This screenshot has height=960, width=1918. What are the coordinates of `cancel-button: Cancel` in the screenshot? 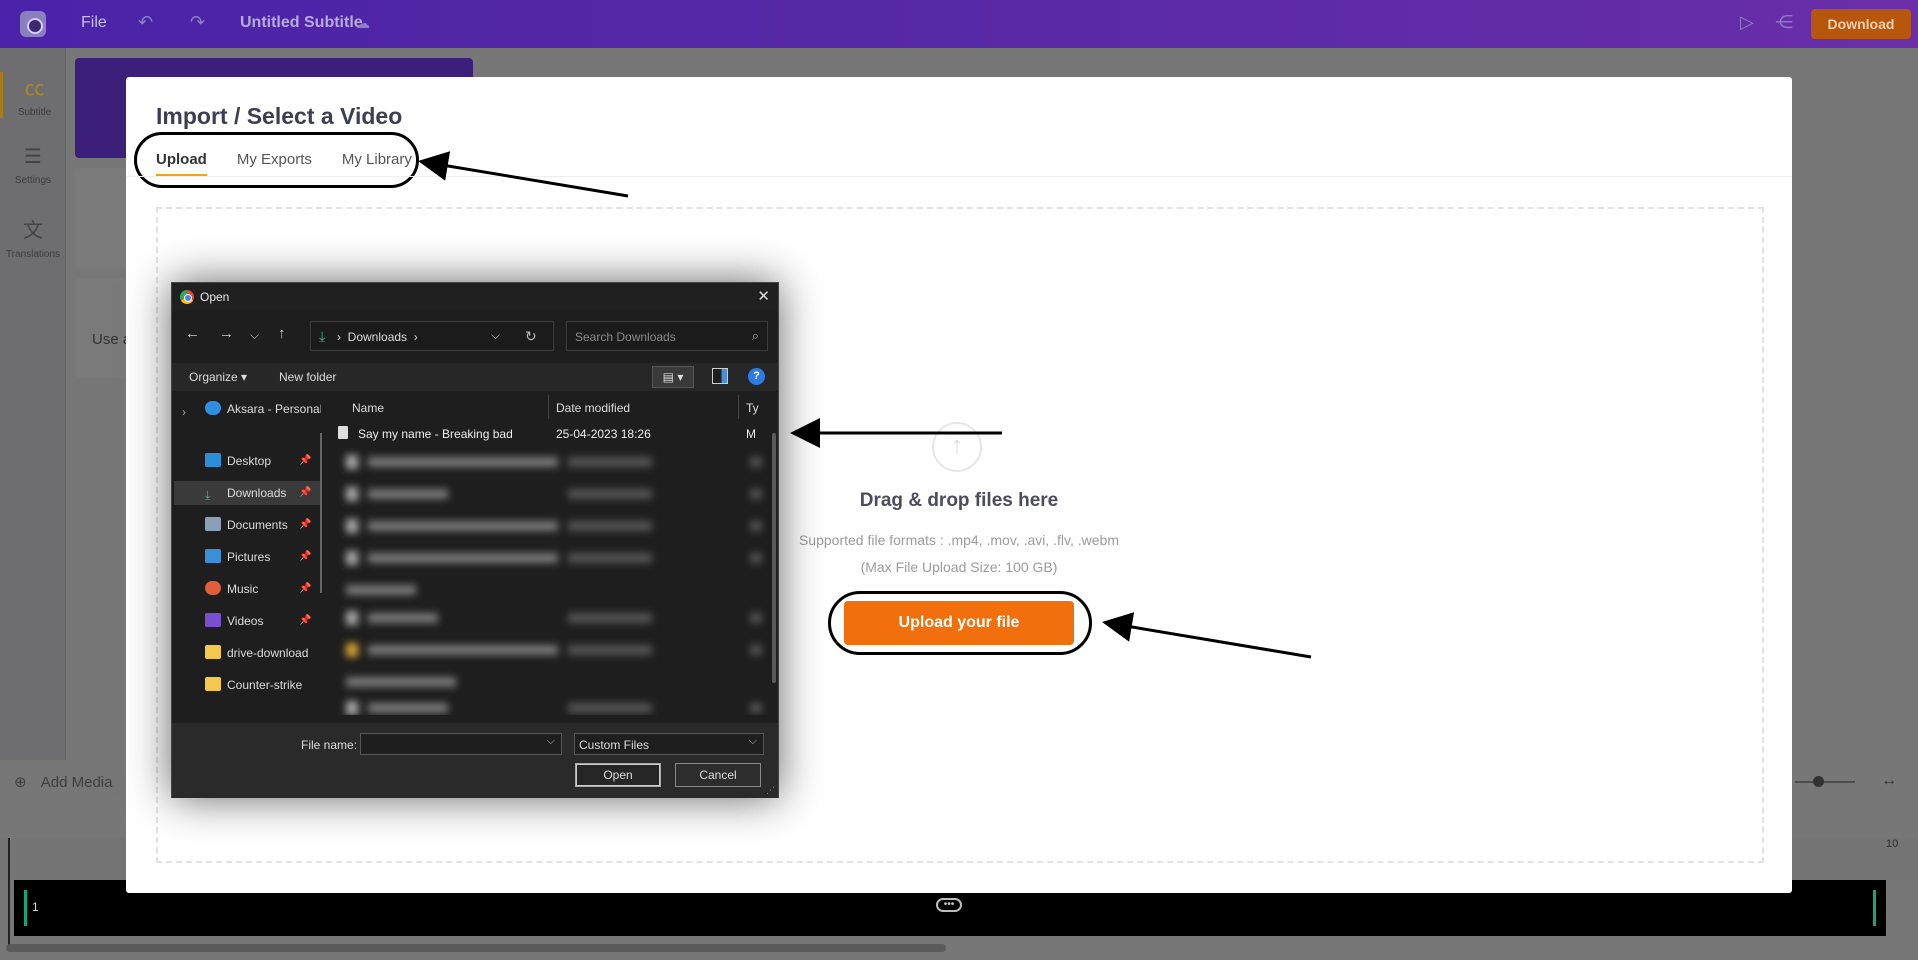 It's located at (718, 775).